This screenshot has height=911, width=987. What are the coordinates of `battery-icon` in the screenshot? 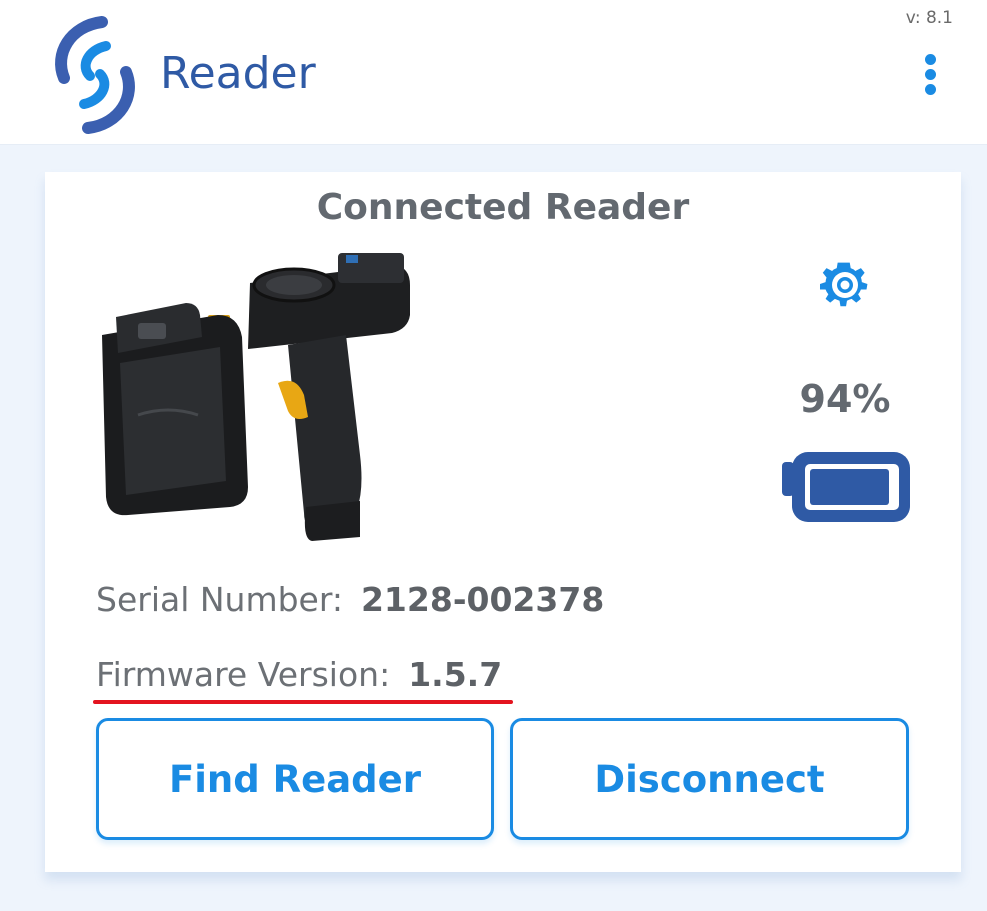 It's located at (846, 487).